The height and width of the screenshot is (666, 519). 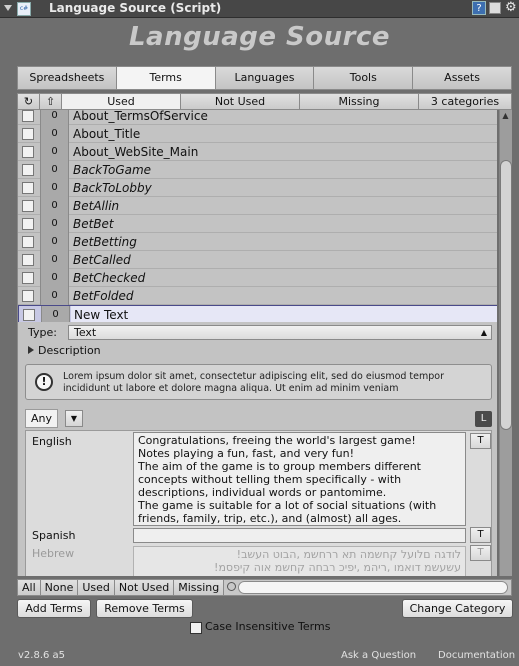 What do you see at coordinates (106, 134) in the screenshot?
I see `term-name: About_Title` at bounding box center [106, 134].